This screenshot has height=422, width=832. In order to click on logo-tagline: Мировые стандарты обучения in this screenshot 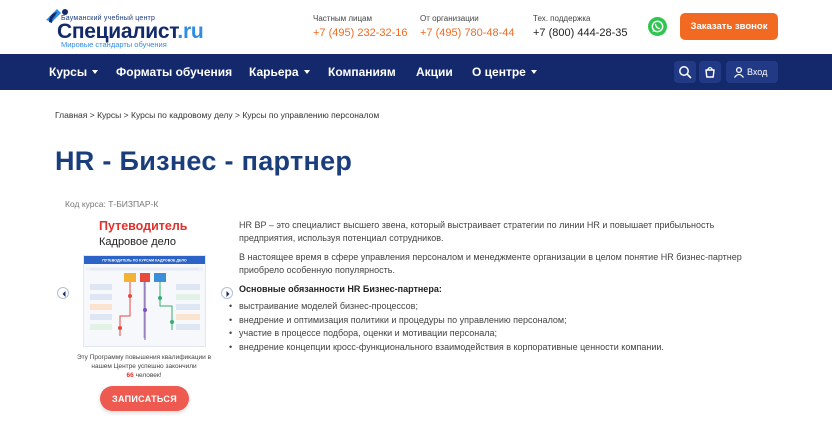, I will do `click(114, 44)`.